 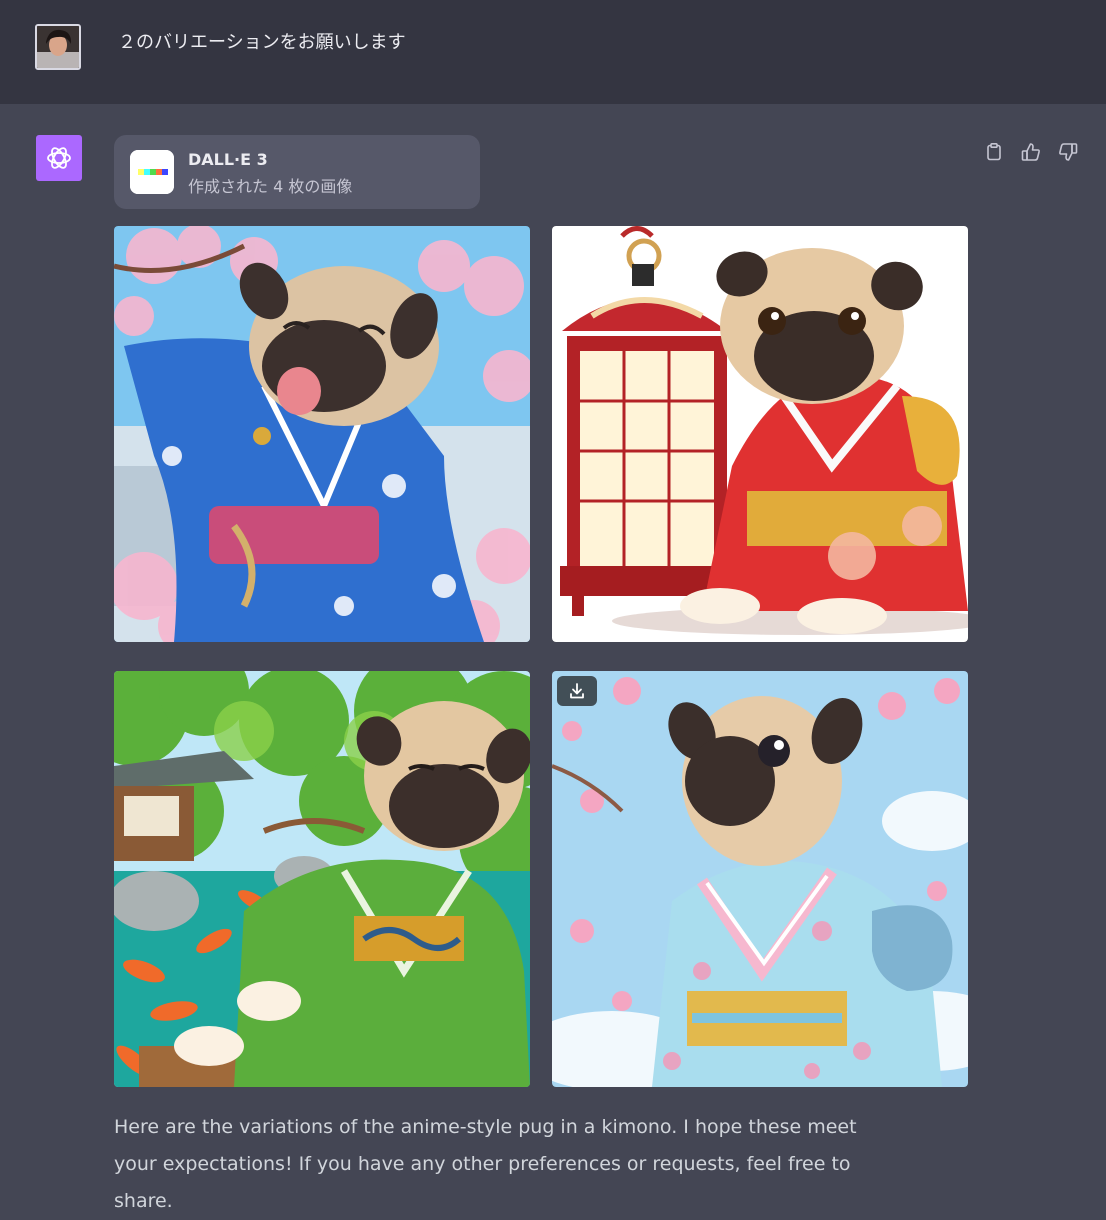 What do you see at coordinates (152, 172) in the screenshot?
I see `dalle-color-bar-icon` at bounding box center [152, 172].